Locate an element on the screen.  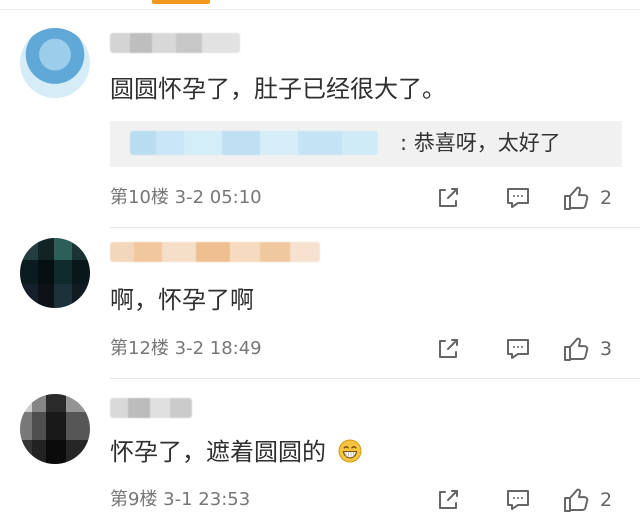
like-button: 3 is located at coordinates (597, 349).